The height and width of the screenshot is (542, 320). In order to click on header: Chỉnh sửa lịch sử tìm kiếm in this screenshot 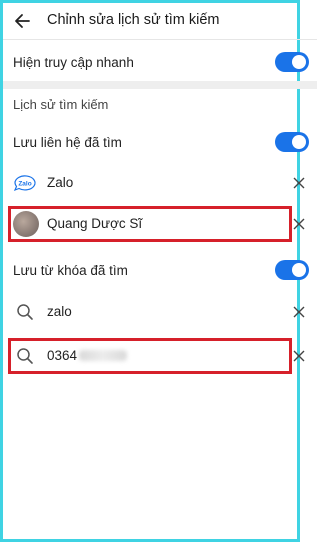, I will do `click(160, 21)`.